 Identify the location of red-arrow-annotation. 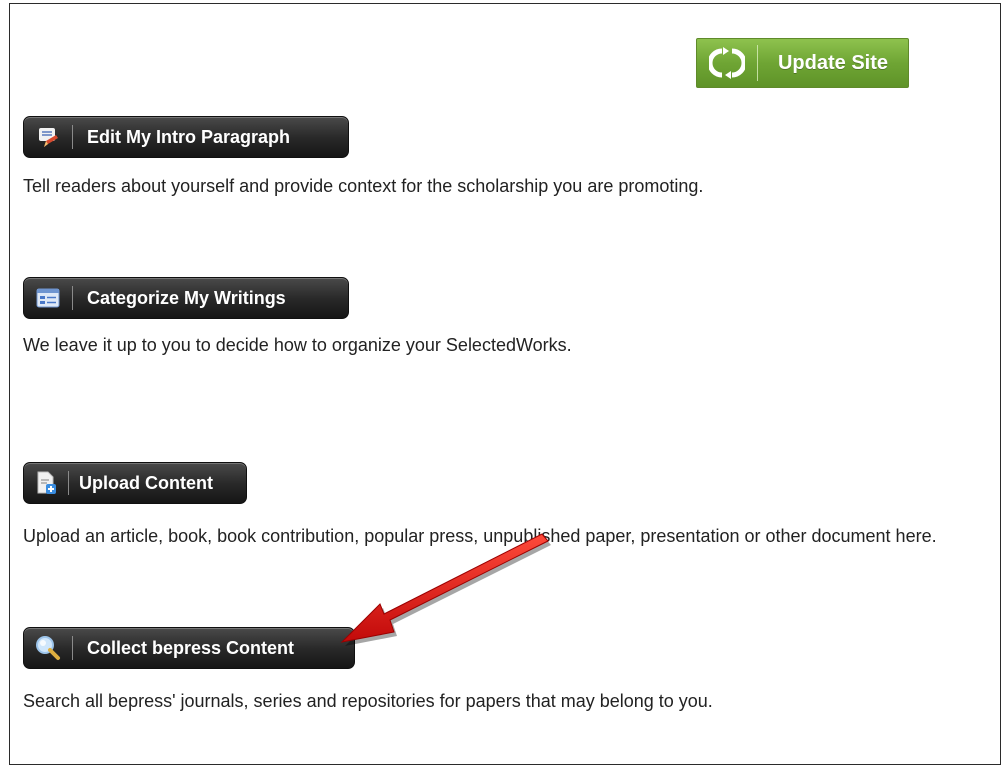
(445, 589).